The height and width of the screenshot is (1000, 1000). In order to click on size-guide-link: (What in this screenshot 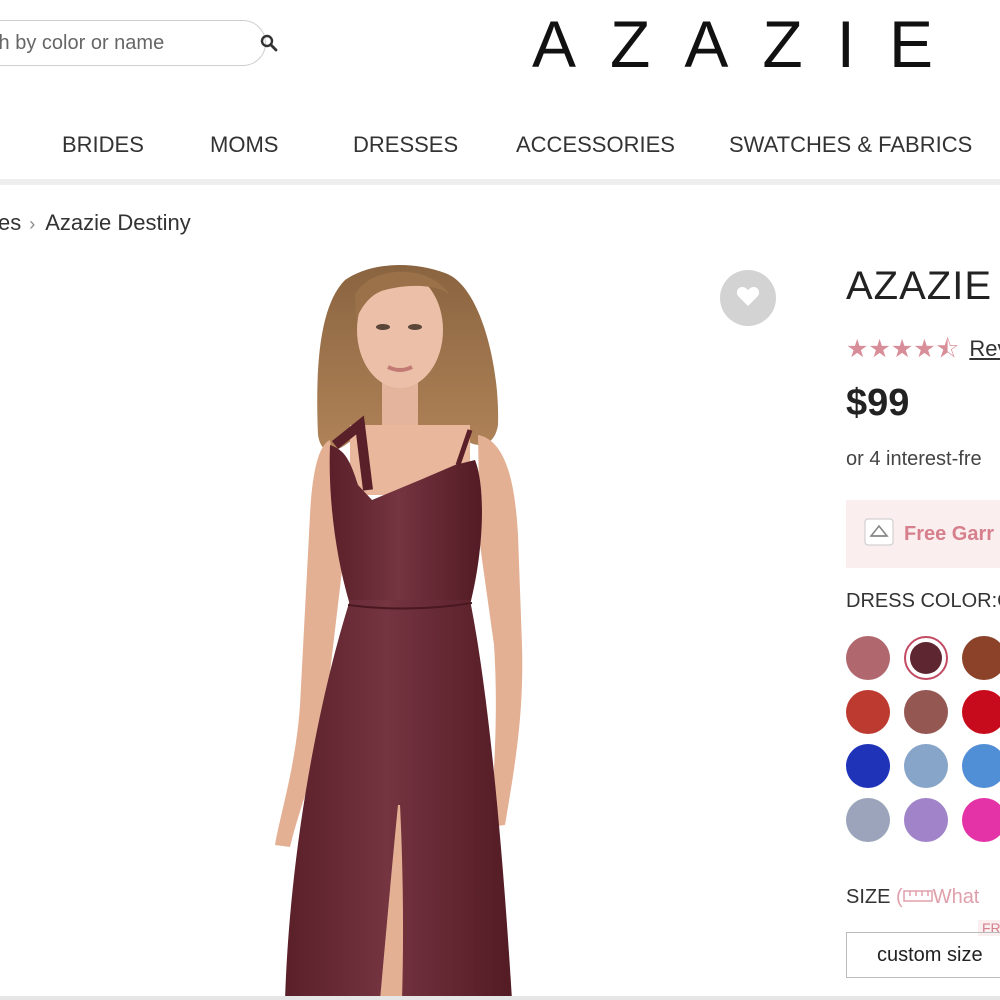, I will do `click(937, 897)`.